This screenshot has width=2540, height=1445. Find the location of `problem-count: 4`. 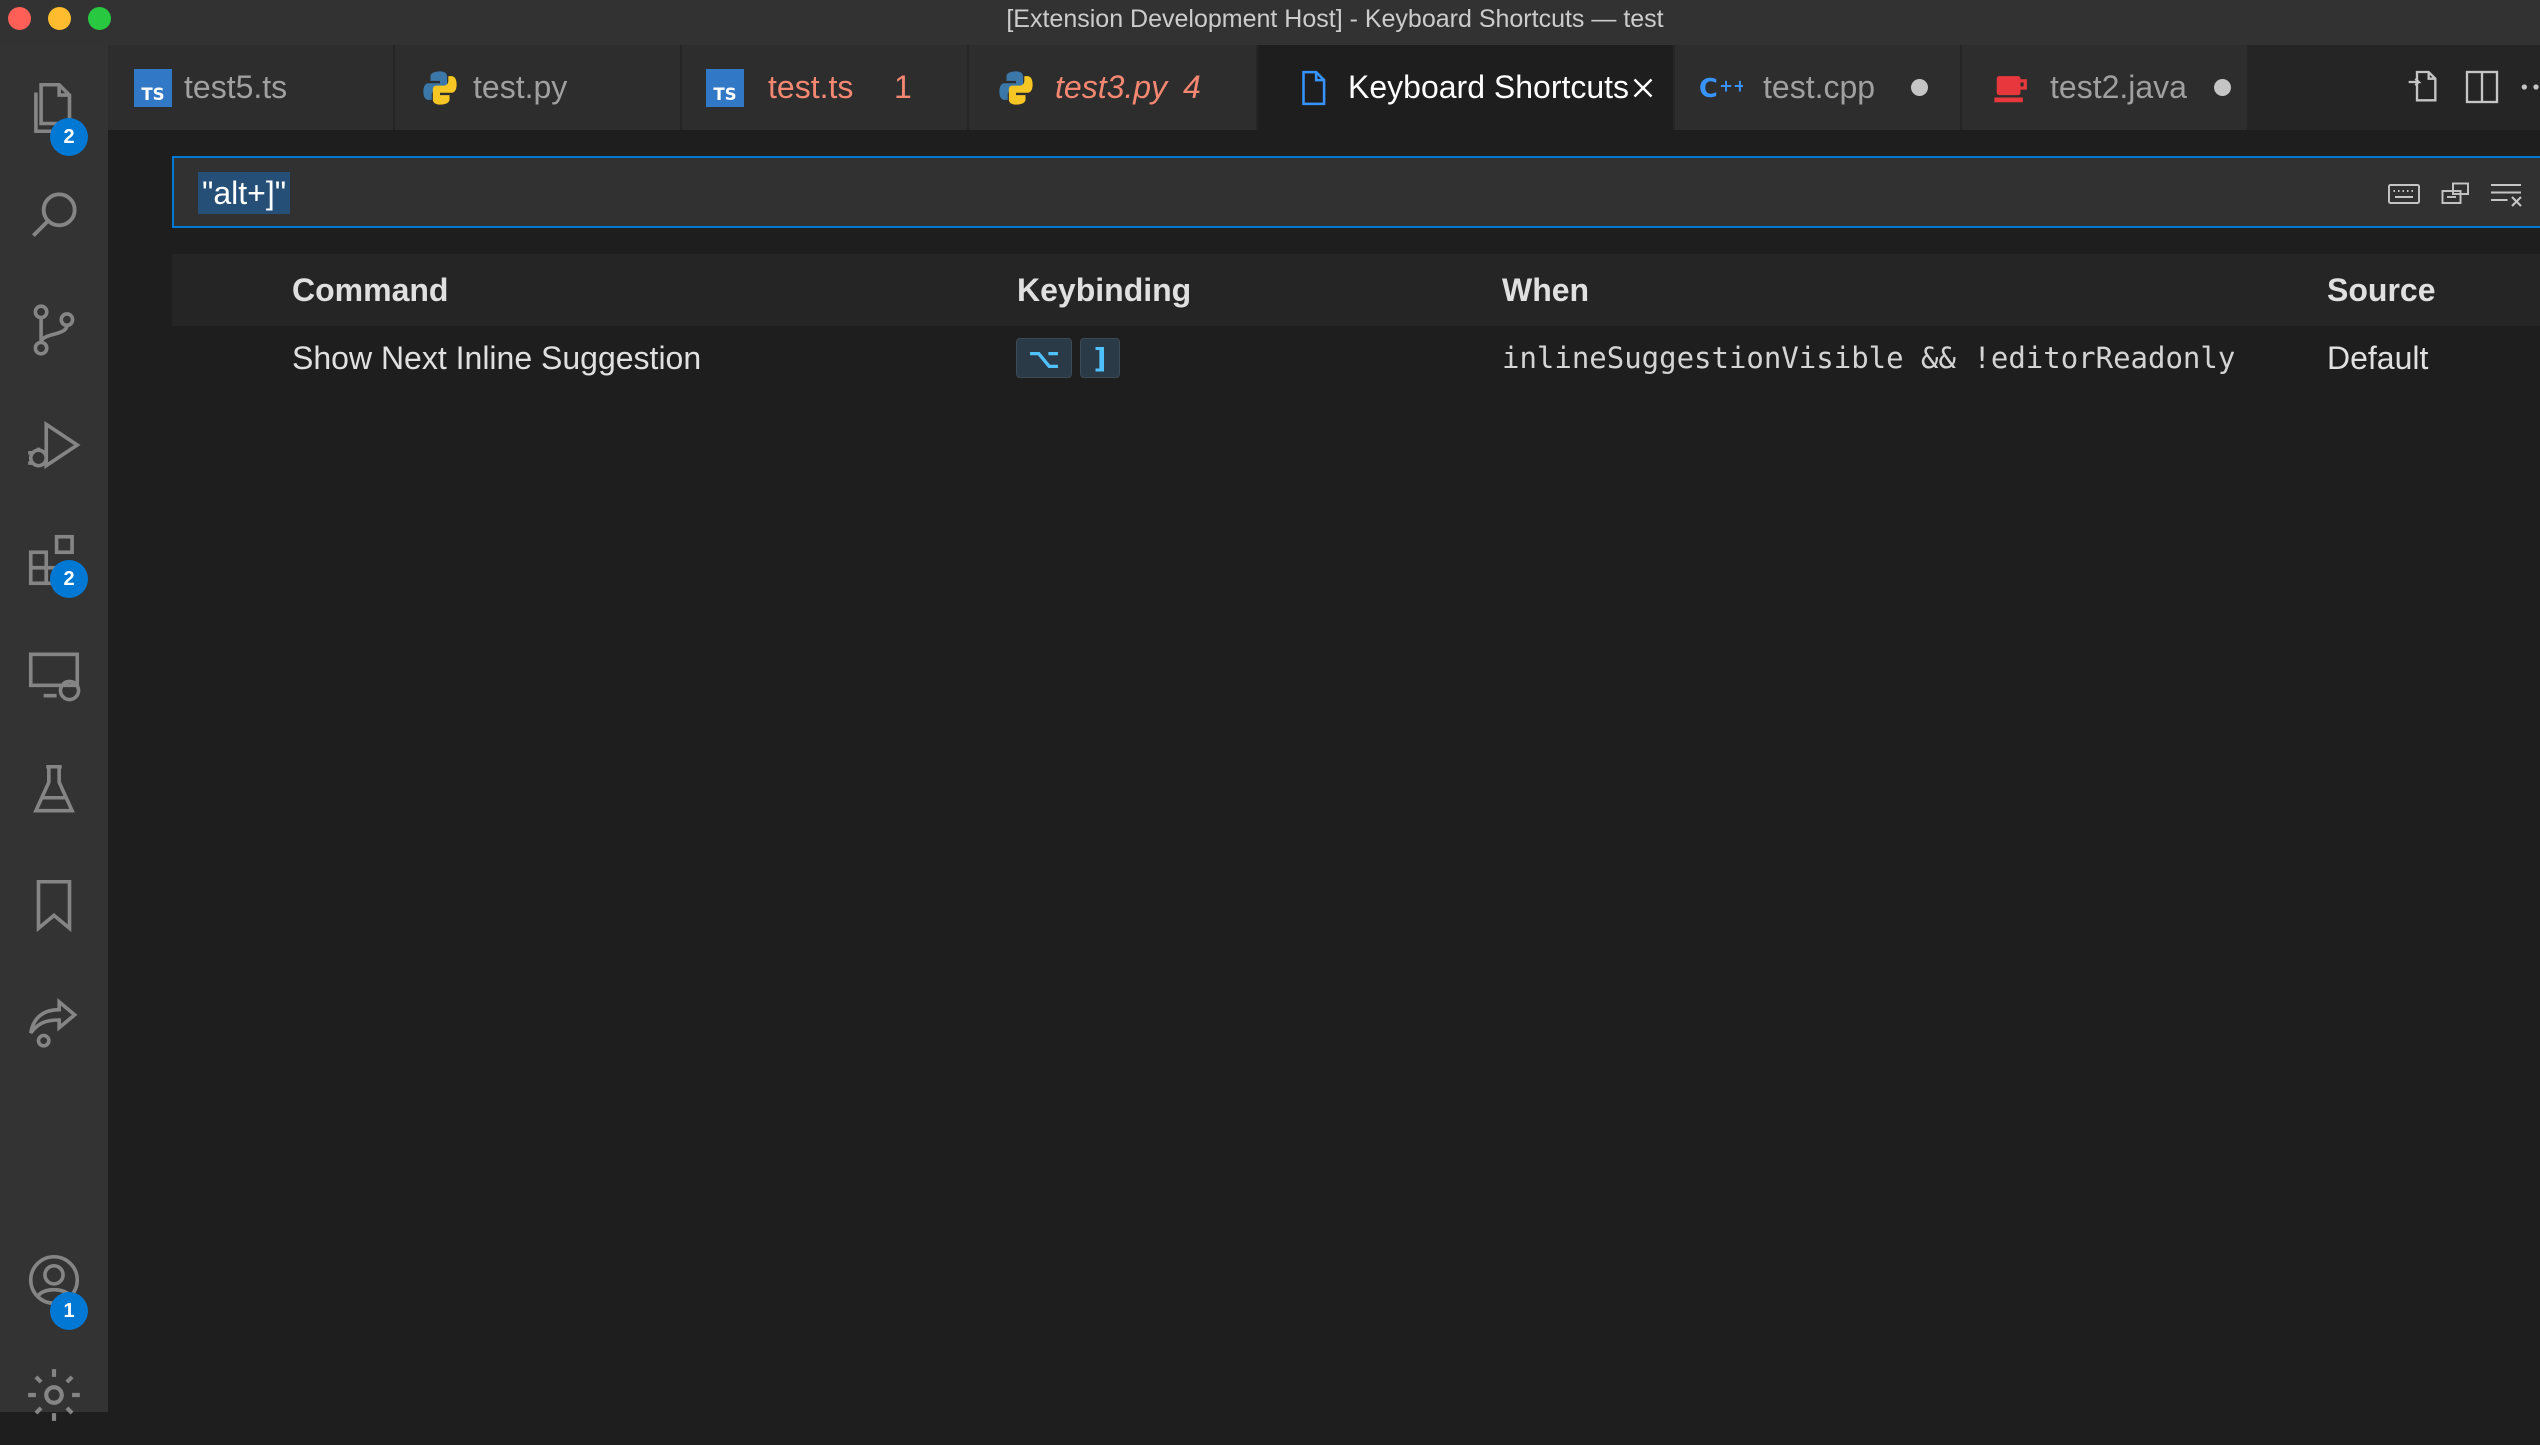

problem-count: 4 is located at coordinates (1192, 87).